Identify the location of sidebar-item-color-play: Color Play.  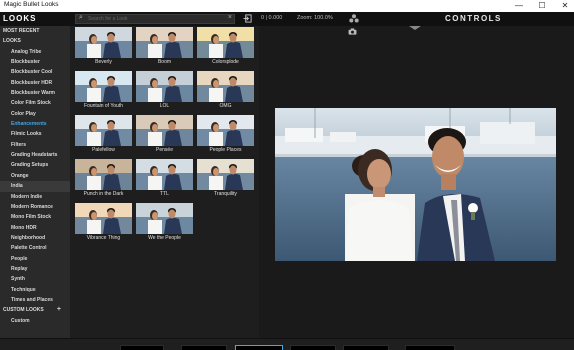
(35, 114).